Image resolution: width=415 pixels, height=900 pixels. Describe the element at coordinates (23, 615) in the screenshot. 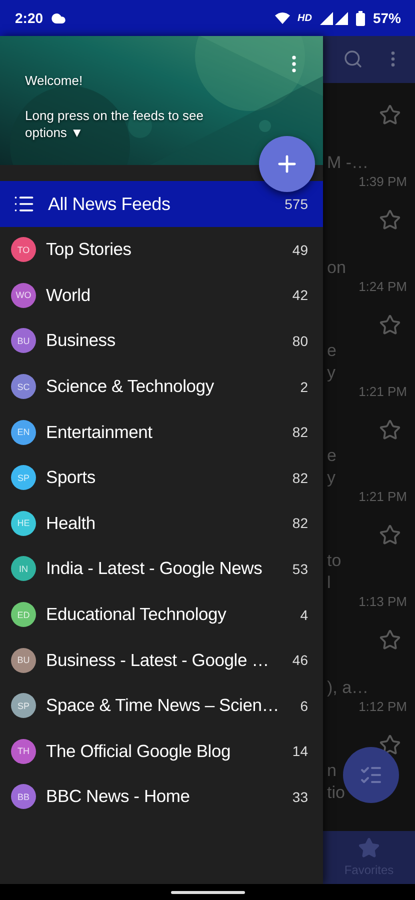

I see `feed-avatar: ED` at that location.